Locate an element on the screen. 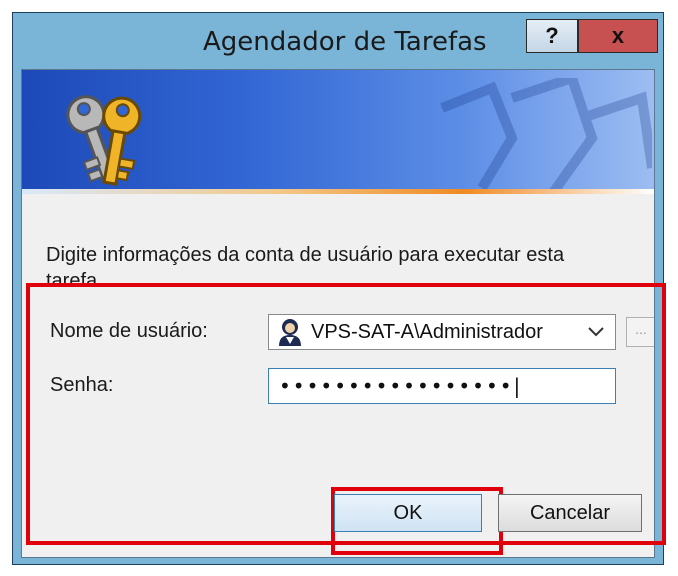 The height and width of the screenshot is (576, 678). ok-button: OK is located at coordinates (408, 513).